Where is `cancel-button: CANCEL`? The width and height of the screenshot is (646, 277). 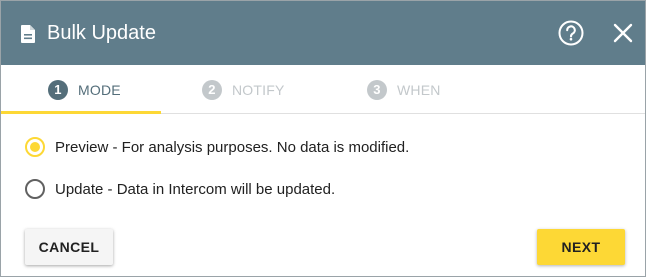
cancel-button: CANCEL is located at coordinates (69, 247).